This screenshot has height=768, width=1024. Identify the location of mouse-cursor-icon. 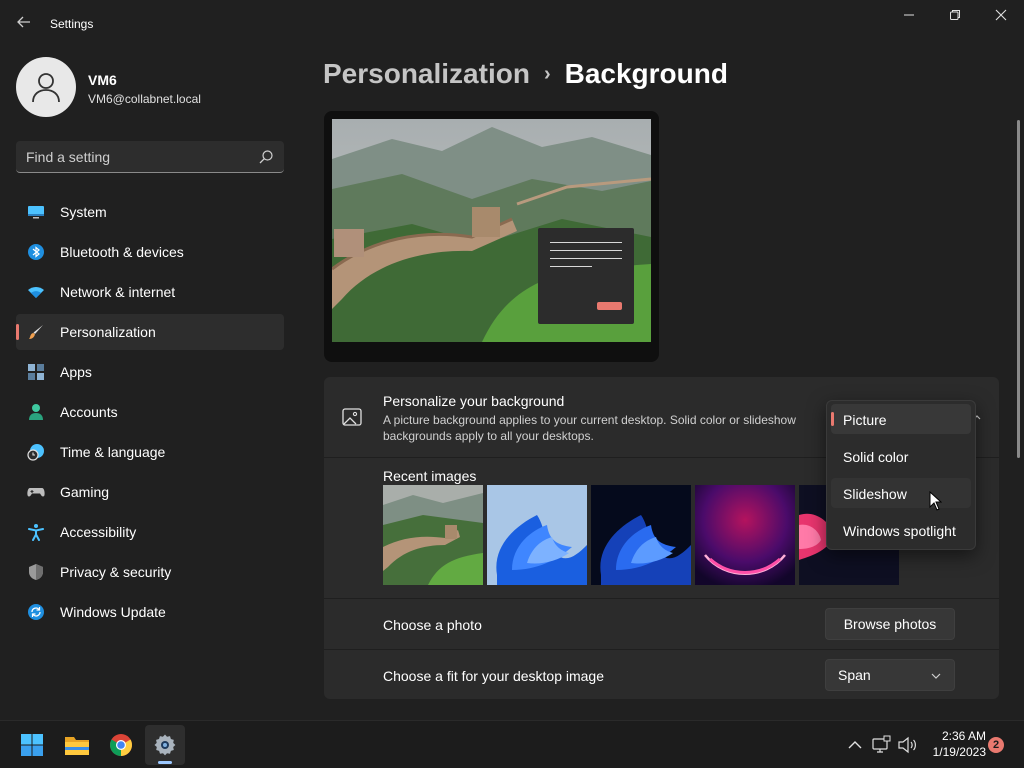
(935, 501).